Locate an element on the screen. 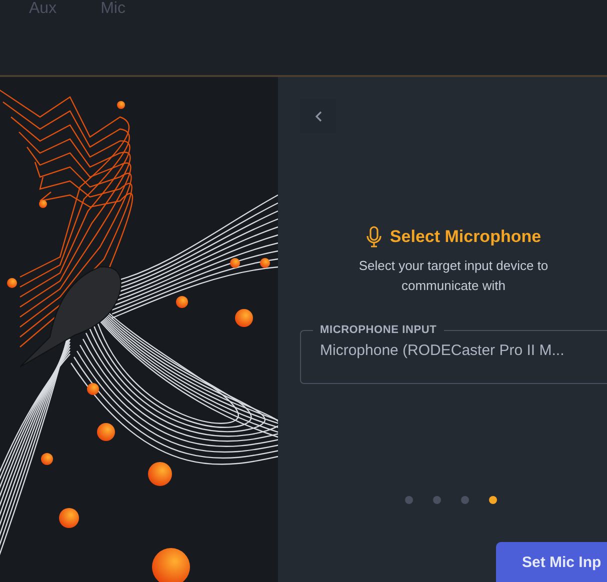 The width and height of the screenshot is (607, 582). set-mic-input-button: Set Mic Inp is located at coordinates (551, 562).